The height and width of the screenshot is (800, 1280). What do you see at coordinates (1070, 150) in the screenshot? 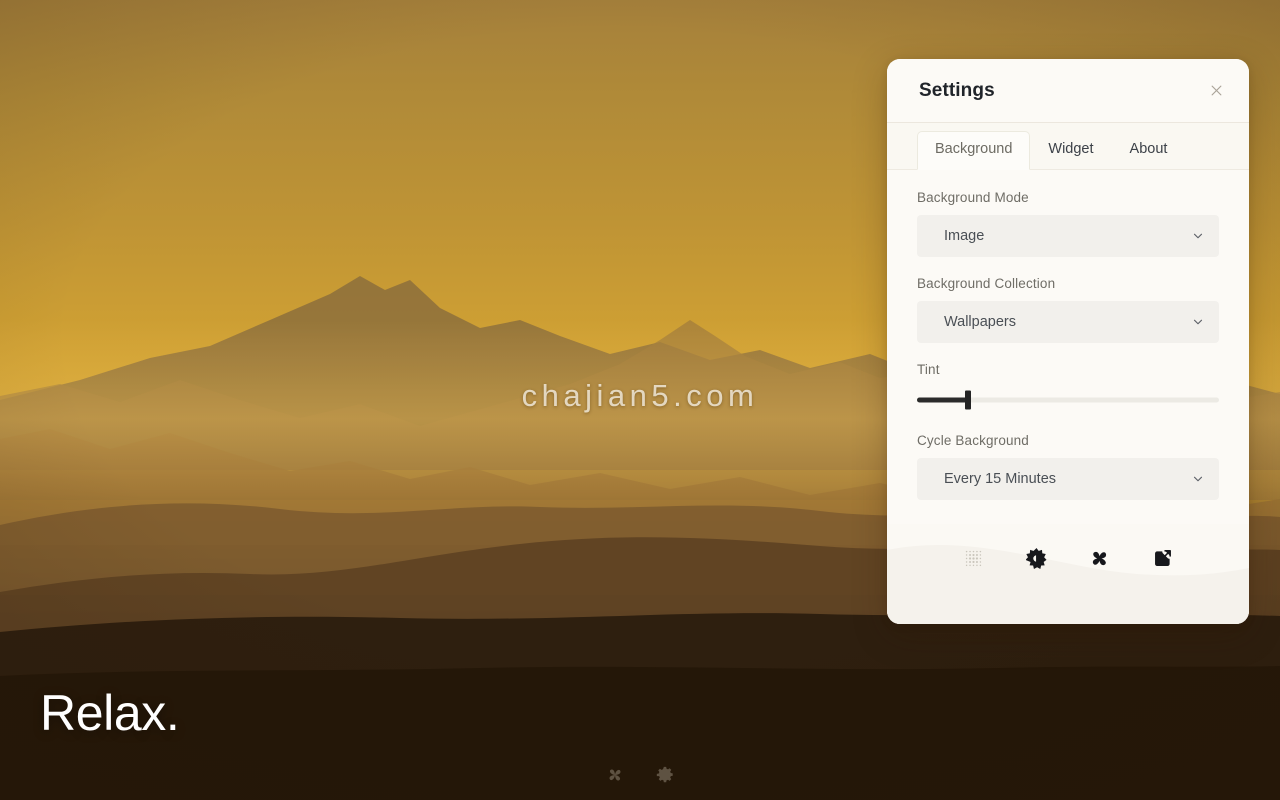
I see `tab-widget: Widget` at bounding box center [1070, 150].